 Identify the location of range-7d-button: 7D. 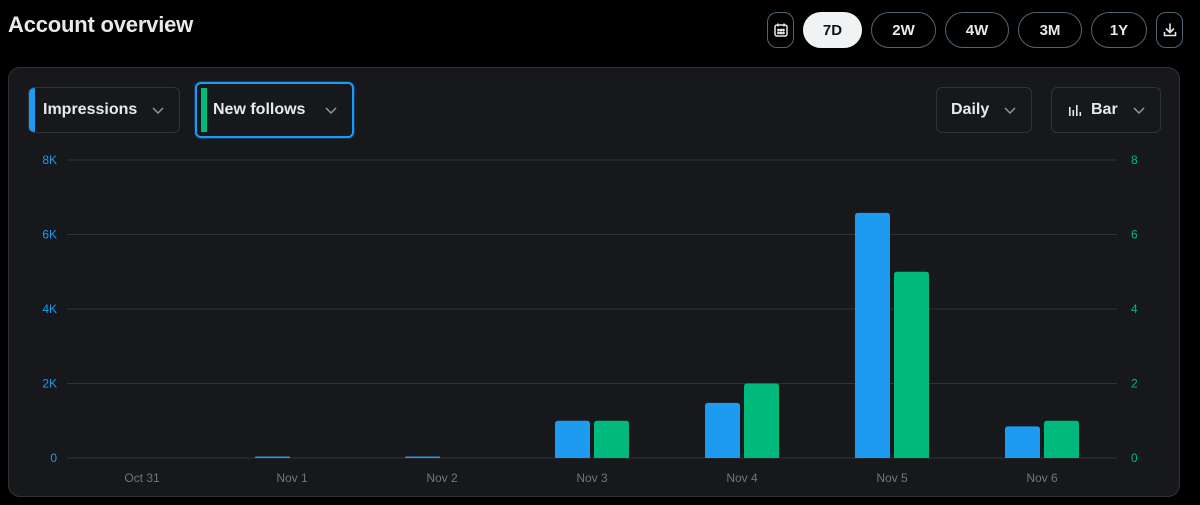
(832, 30).